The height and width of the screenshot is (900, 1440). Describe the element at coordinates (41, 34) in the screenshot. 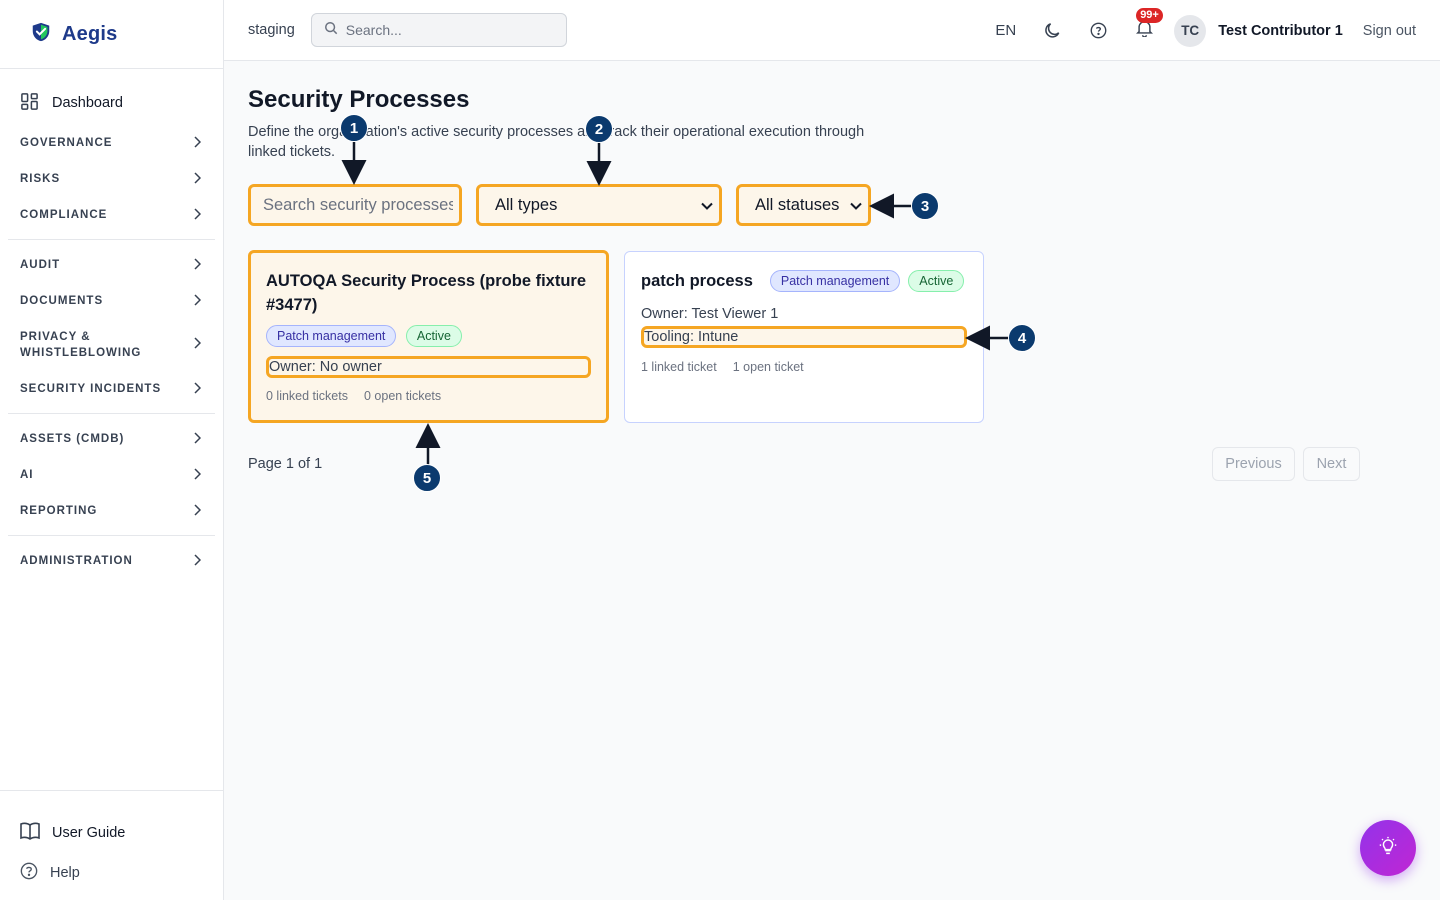

I see `shield-logo-icon` at that location.